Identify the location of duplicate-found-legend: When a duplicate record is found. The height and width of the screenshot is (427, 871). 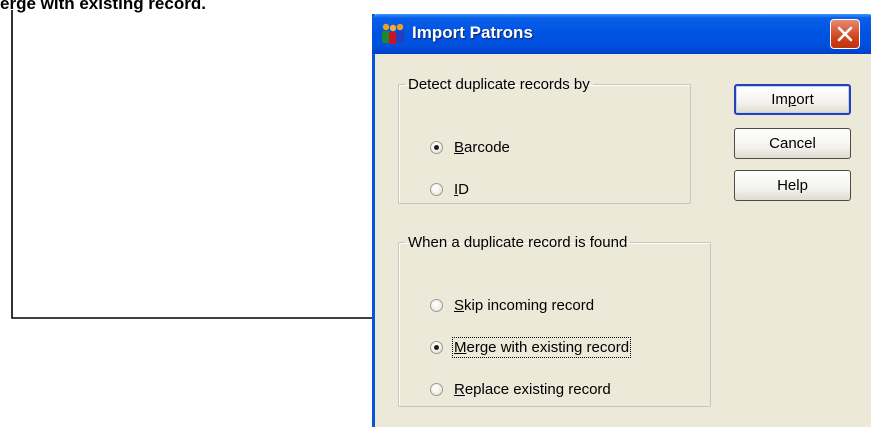
(518, 242).